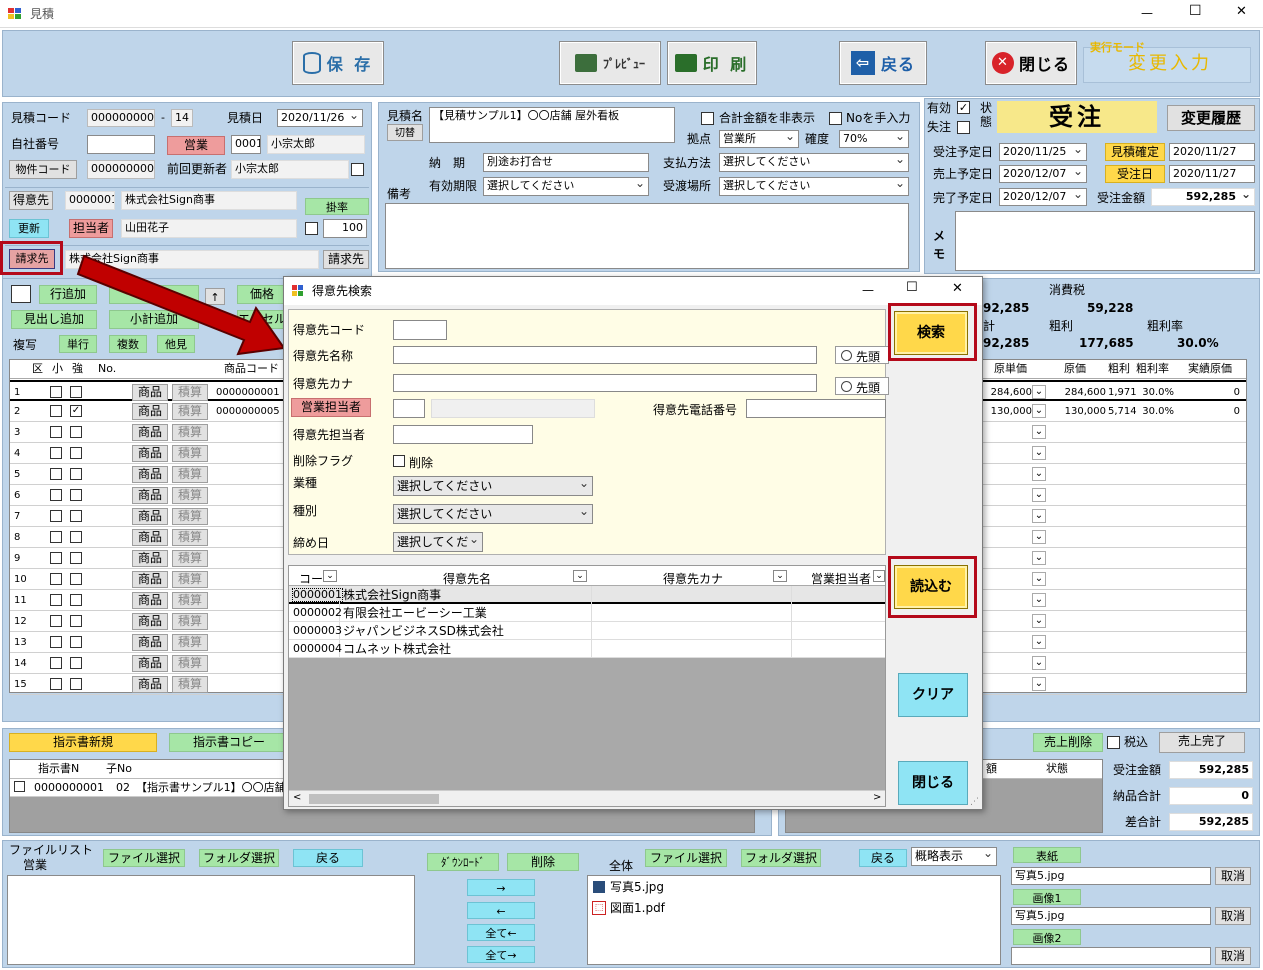 The width and height of the screenshot is (1263, 970). I want to click on estimate-code-field: 0000000001, so click(121, 118).